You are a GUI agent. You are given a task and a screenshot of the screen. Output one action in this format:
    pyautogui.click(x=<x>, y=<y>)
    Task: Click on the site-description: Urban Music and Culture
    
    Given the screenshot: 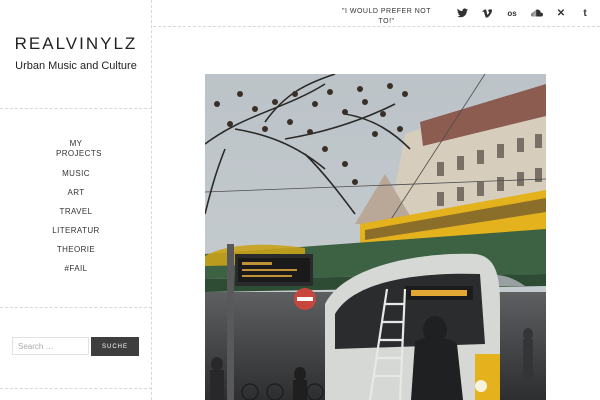 What is the action you would take?
    pyautogui.click(x=76, y=66)
    